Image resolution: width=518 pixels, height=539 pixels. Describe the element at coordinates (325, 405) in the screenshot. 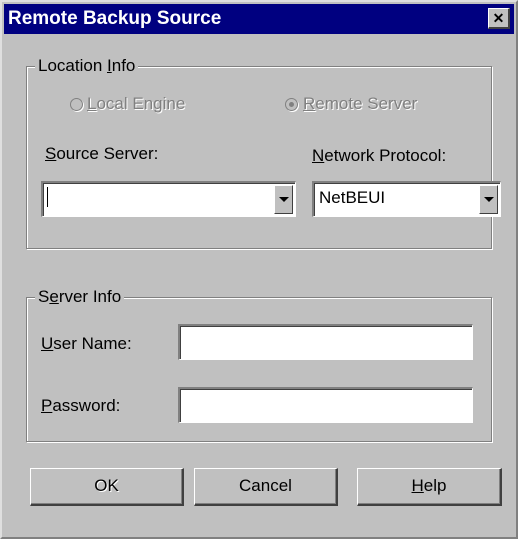

I see `password-input` at that location.